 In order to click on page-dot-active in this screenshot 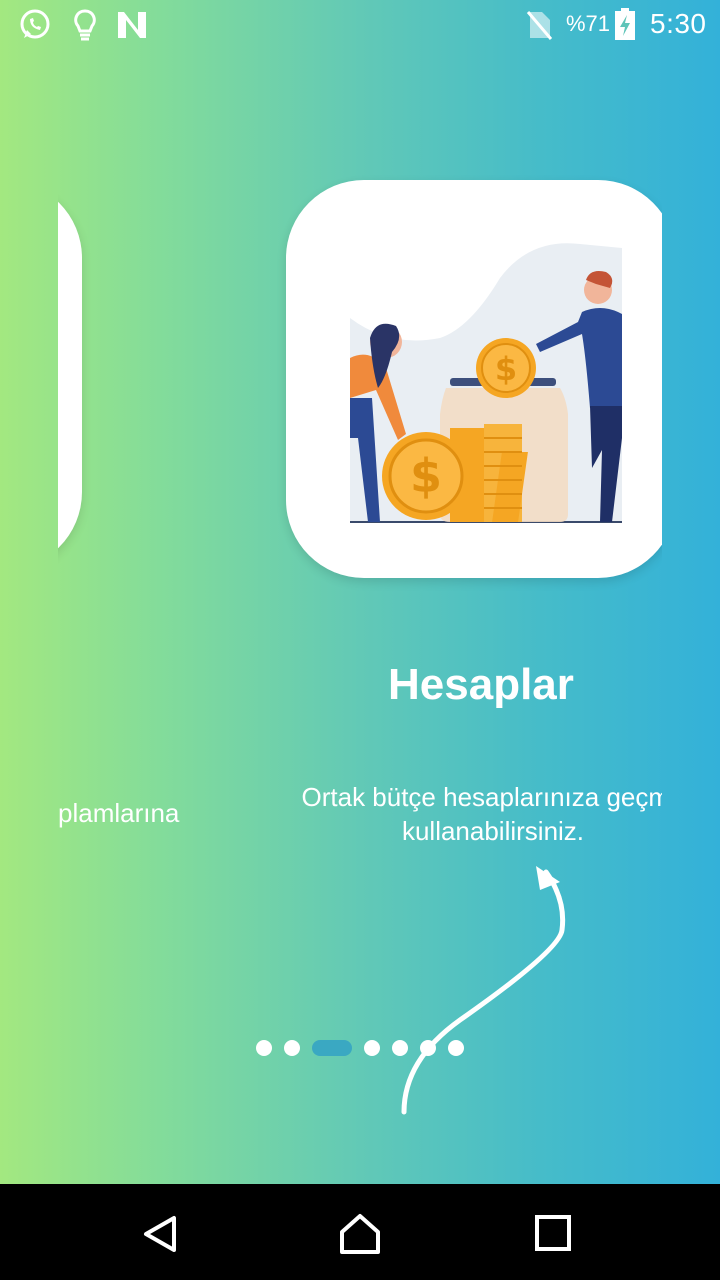, I will do `click(332, 1048)`.